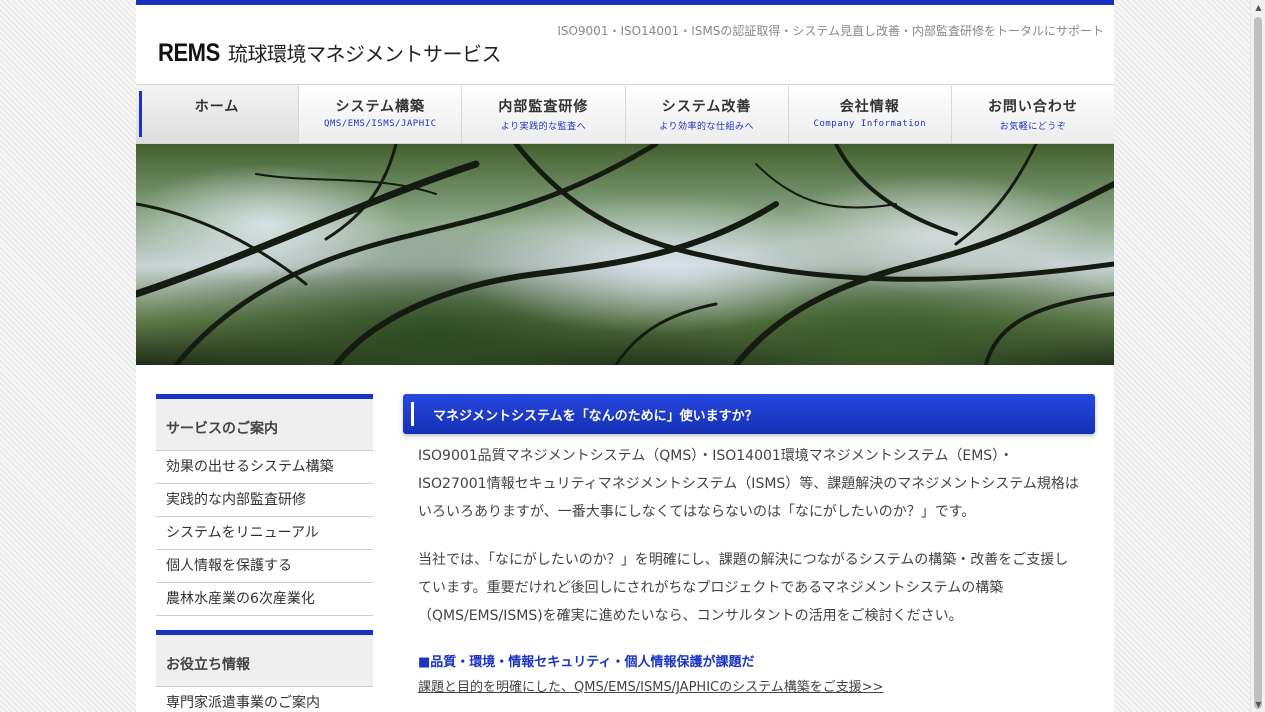 The image size is (1265, 712). I want to click on section-heading: マネジメントシステムを「なんのために」使いますか？, so click(749, 414).